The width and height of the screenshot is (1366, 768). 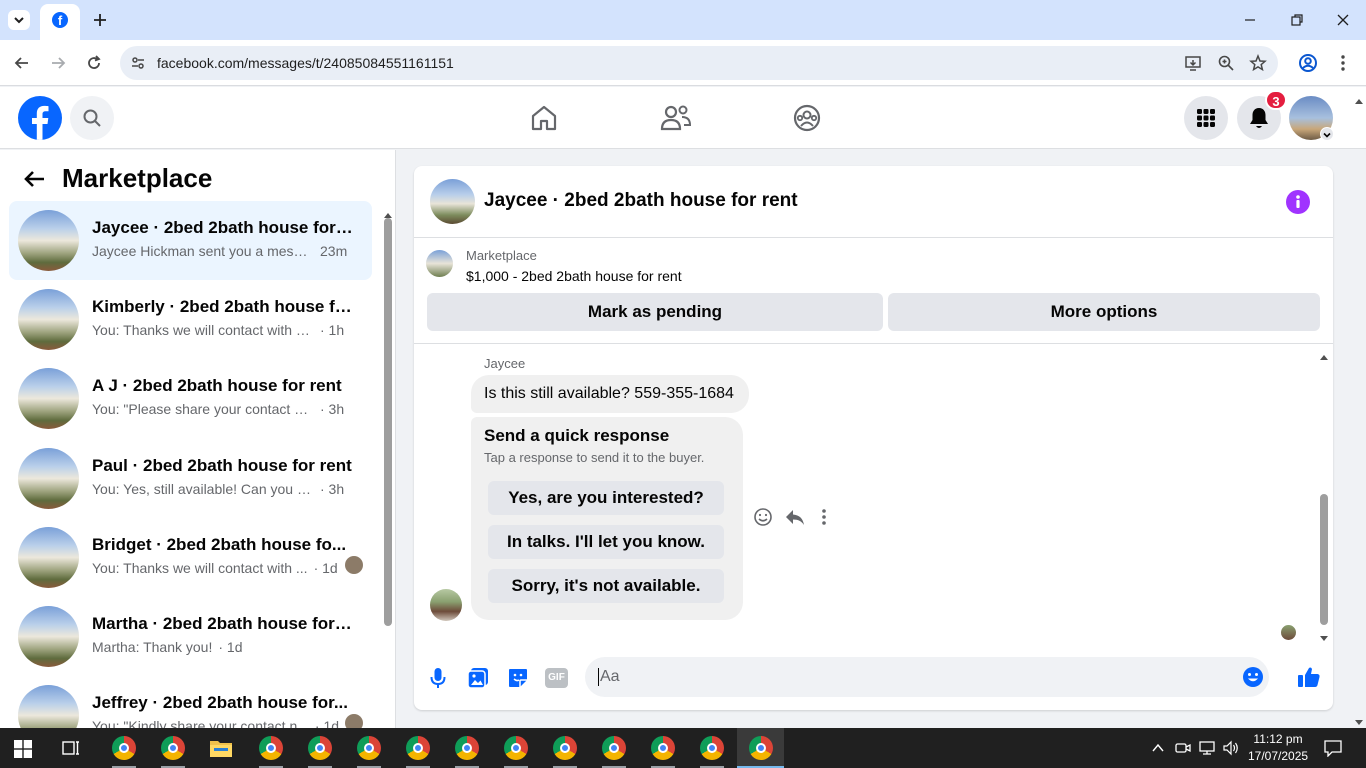 What do you see at coordinates (518, 678) in the screenshot?
I see `sticker-icon` at bounding box center [518, 678].